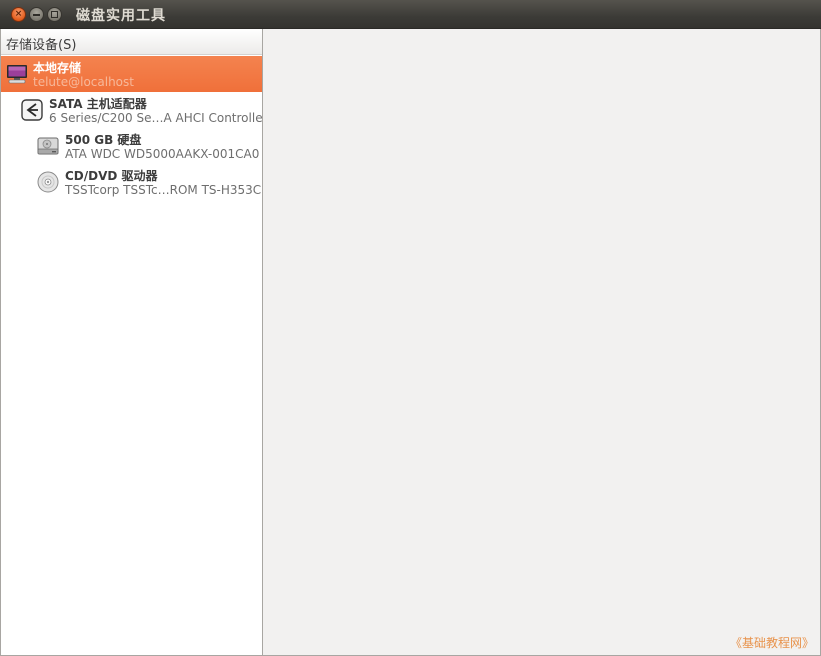 The image size is (821, 656). What do you see at coordinates (17, 74) in the screenshot?
I see `computer-icon` at bounding box center [17, 74].